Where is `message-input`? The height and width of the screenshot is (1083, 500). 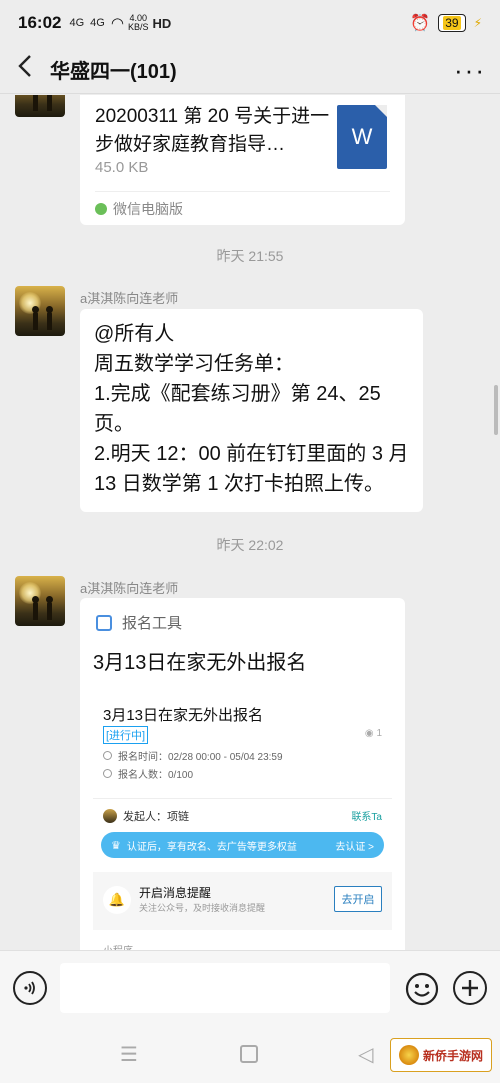
message-input is located at coordinates (225, 988).